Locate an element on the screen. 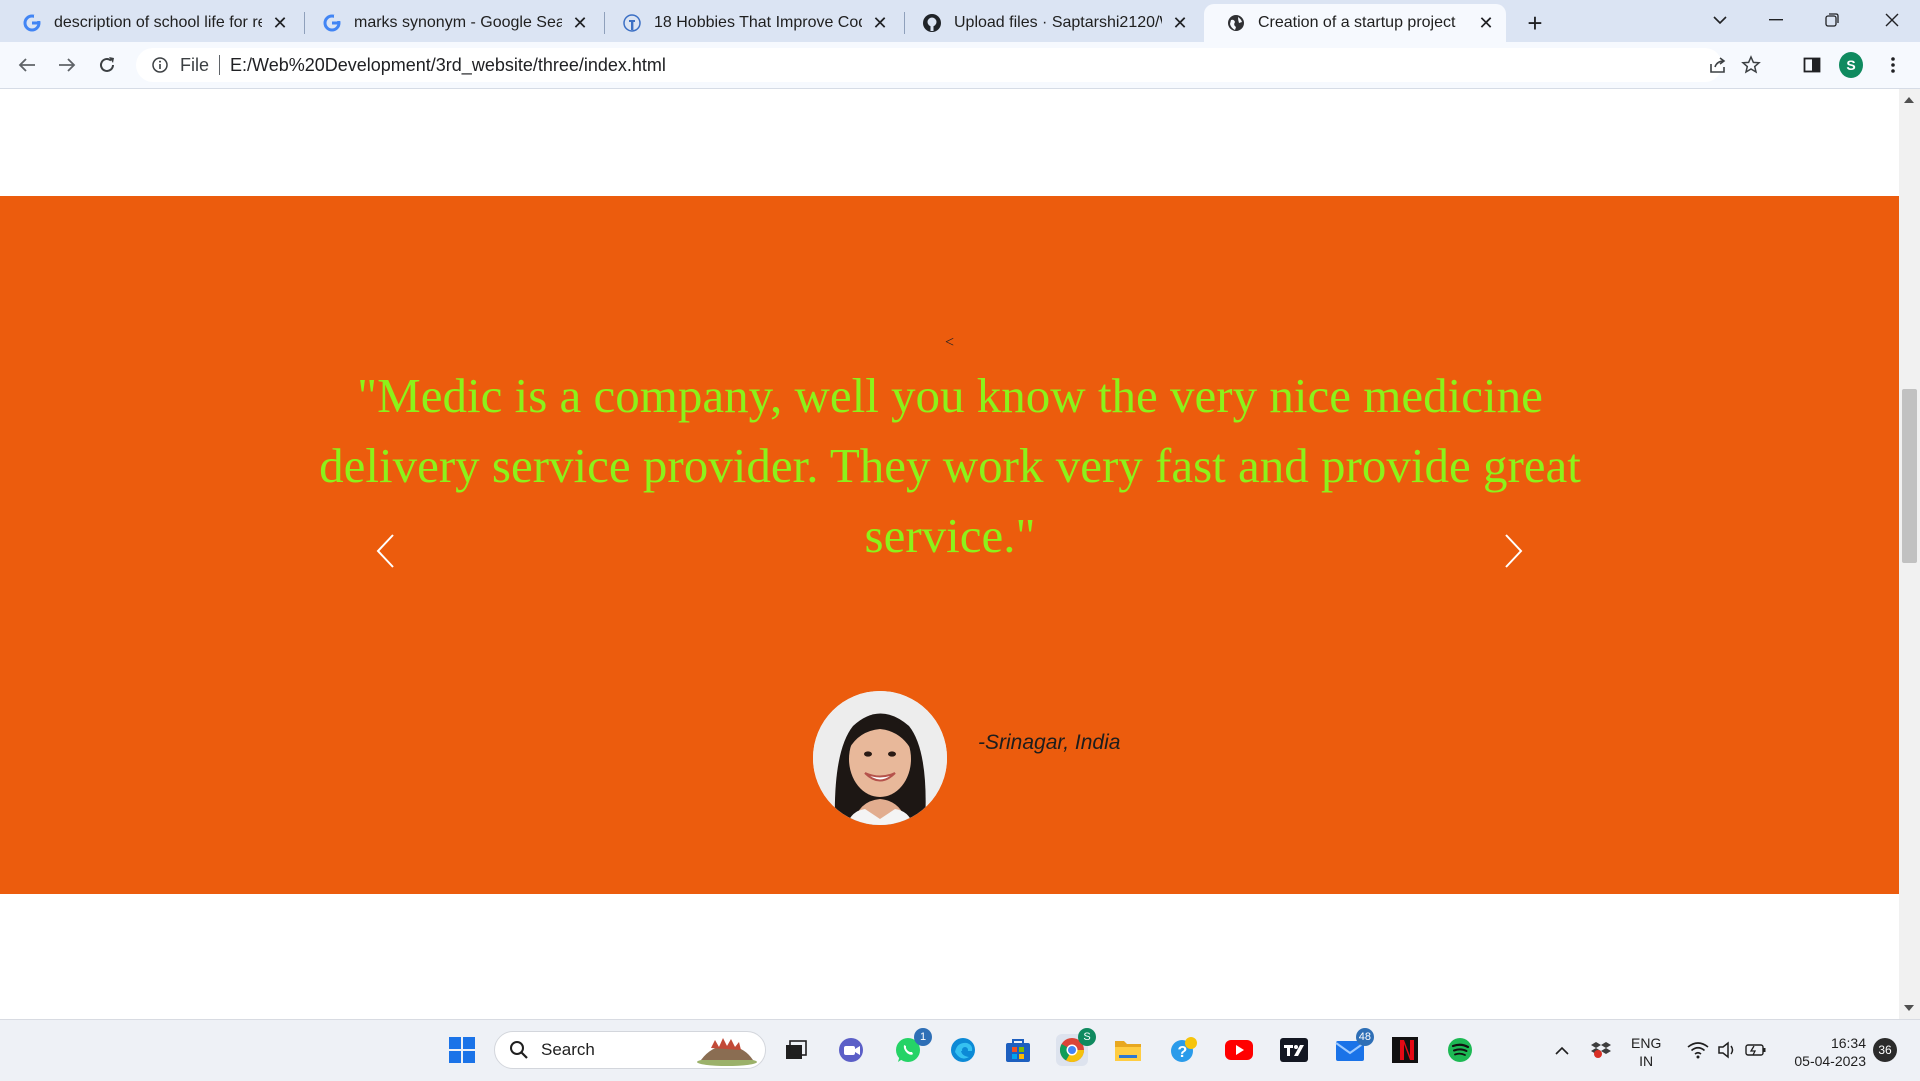 Image resolution: width=1920 pixels, height=1081 pixels. edge-icon is located at coordinates (963, 1050).